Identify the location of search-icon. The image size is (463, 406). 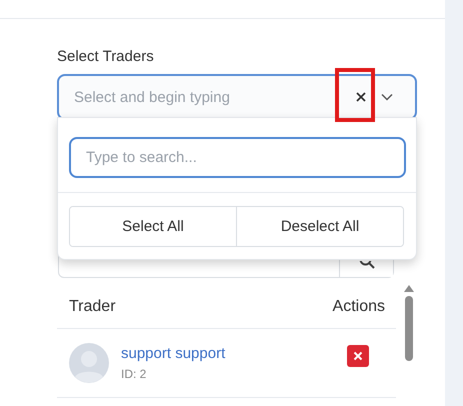
(366, 265).